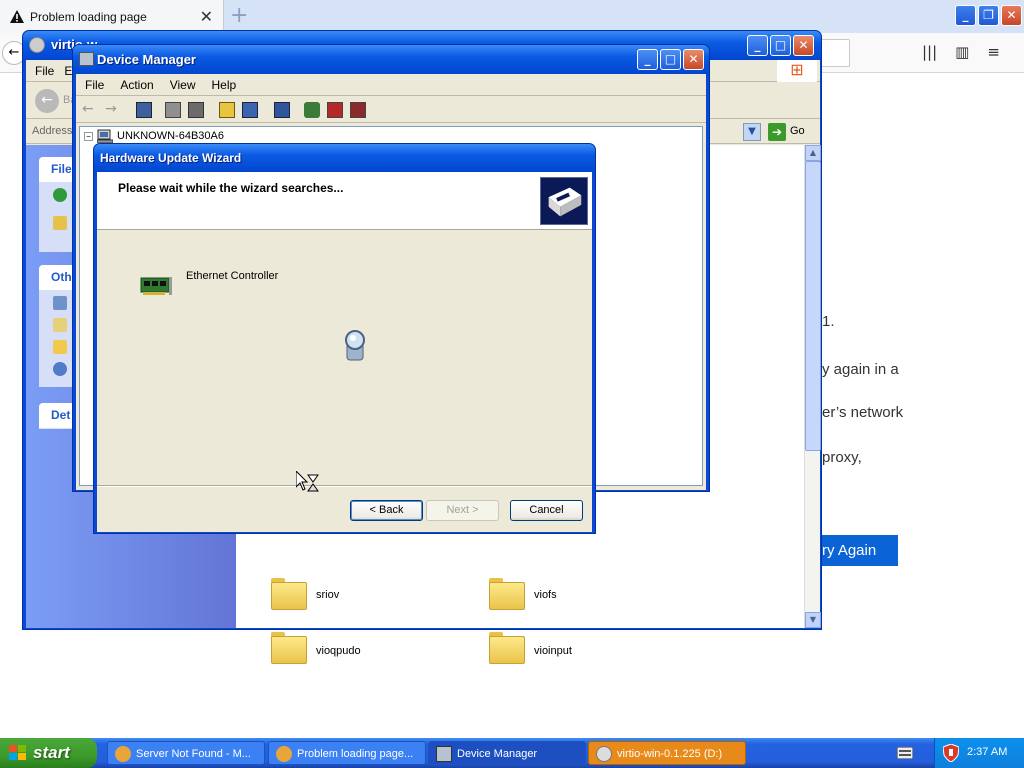 The image size is (1024, 768). I want to click on taskbar-item-label: virtio-win-0.1.225 (D:), so click(670, 754).